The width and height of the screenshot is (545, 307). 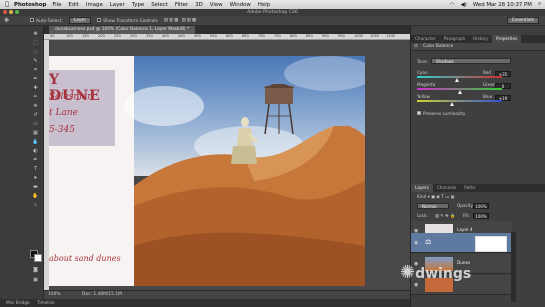 I want to click on ruler-tick-label: 650, so click(x=245, y=36).